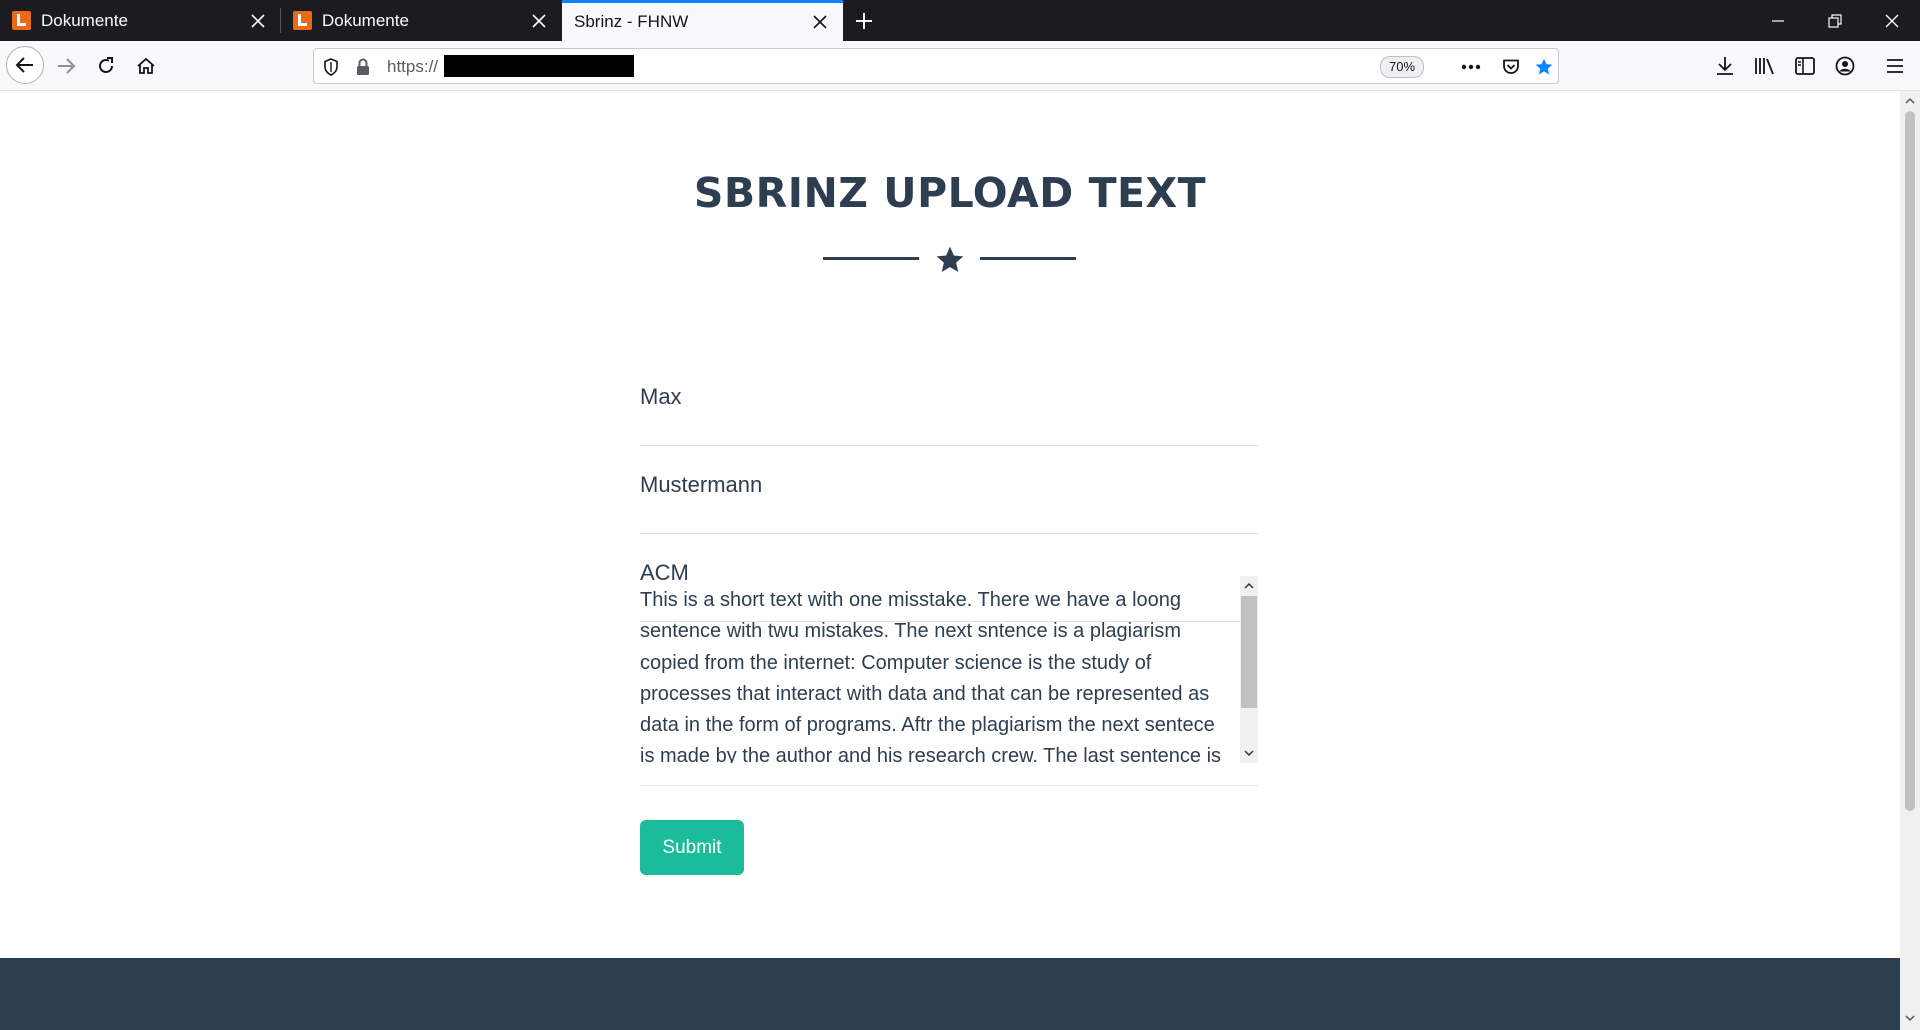  Describe the element at coordinates (539, 66) in the screenshot. I see `redacted-url-block` at that location.